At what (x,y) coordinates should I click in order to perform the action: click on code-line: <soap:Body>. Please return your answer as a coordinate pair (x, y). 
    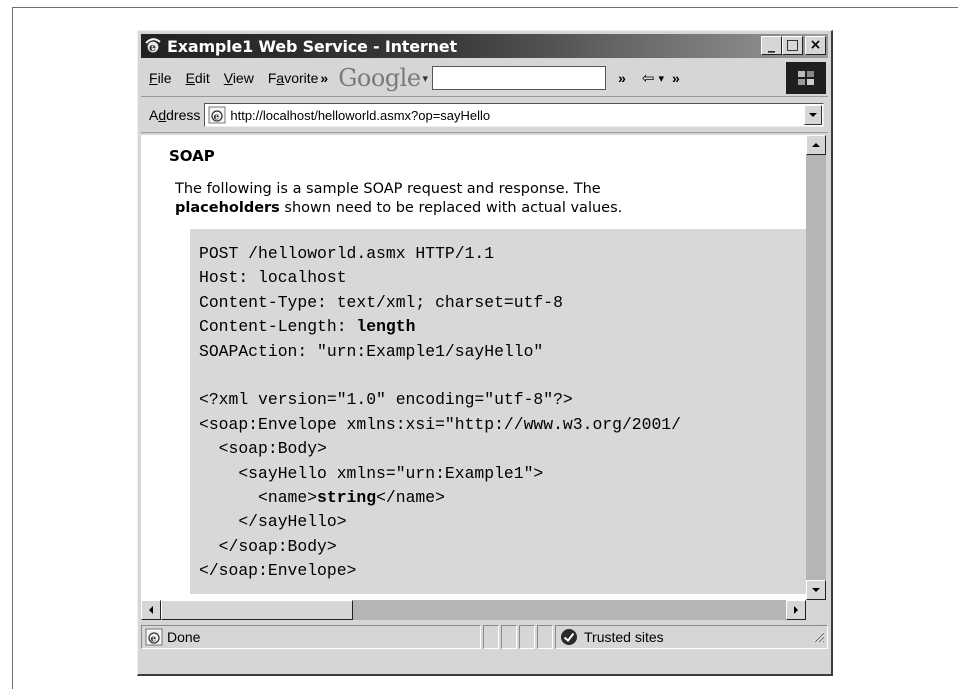
    Looking at the image, I should click on (263, 449).